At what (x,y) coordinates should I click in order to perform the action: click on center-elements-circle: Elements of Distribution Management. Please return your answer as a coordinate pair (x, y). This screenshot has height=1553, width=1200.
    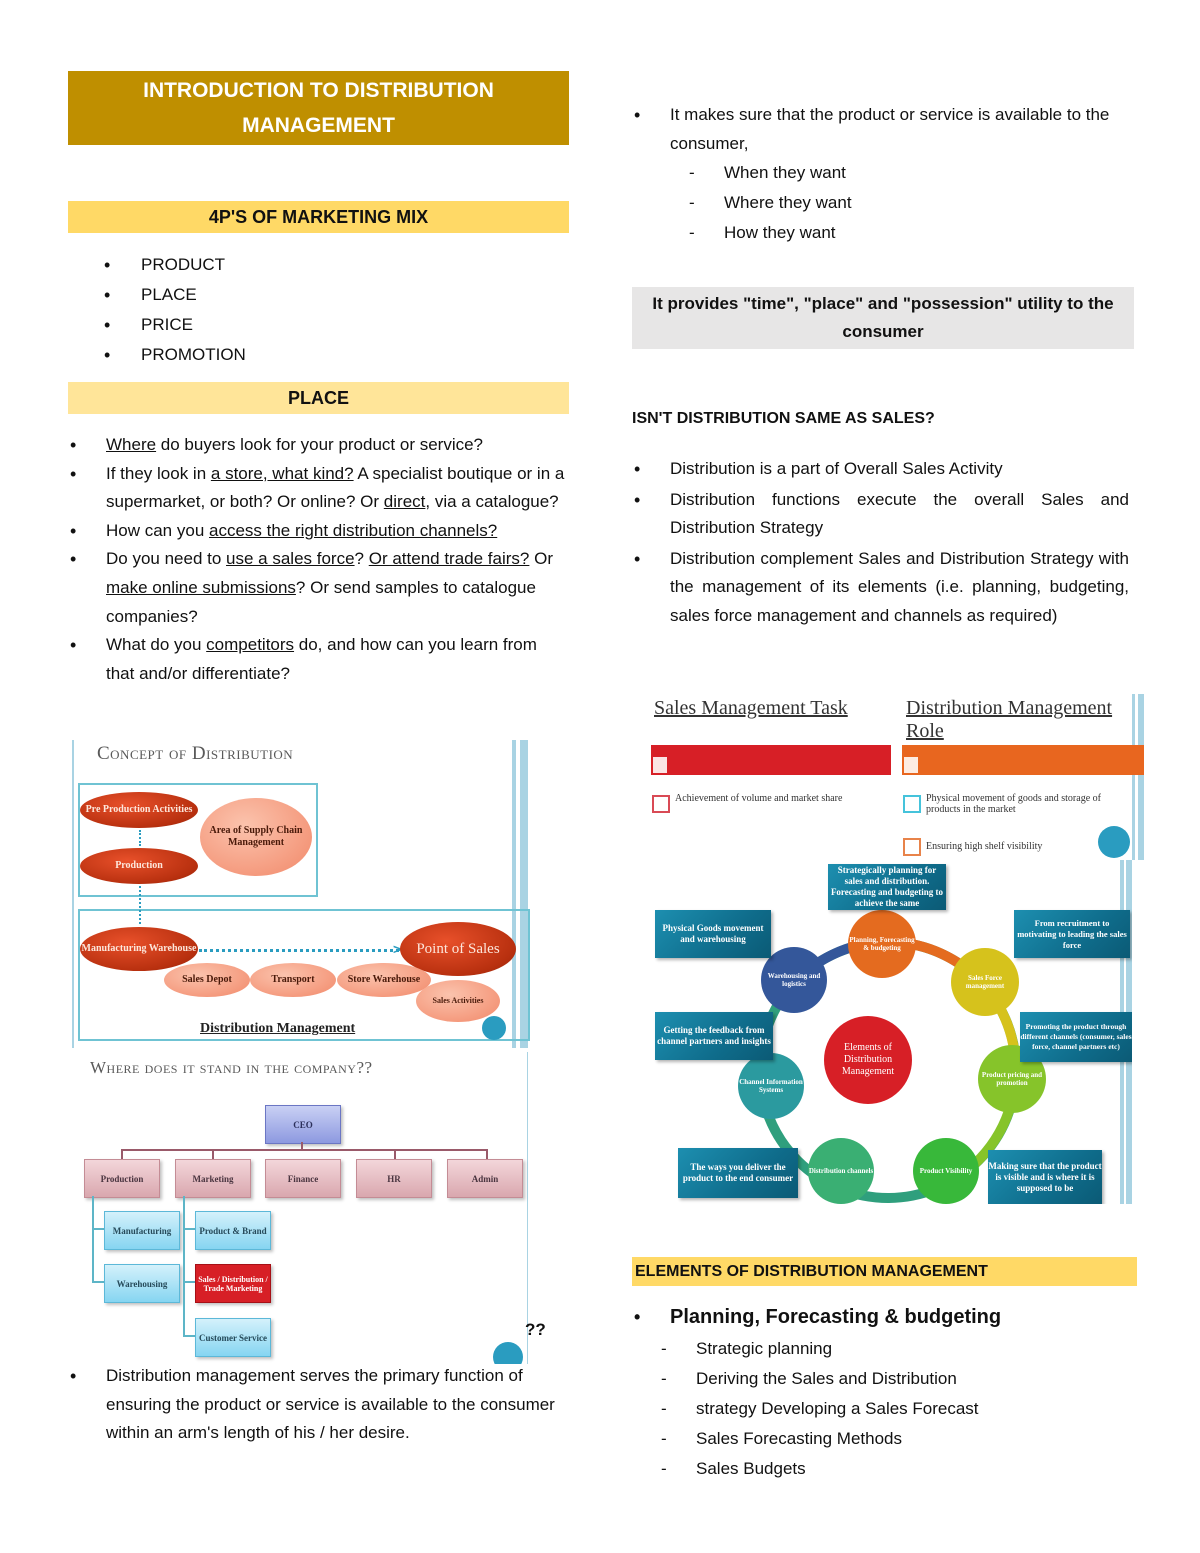
    Looking at the image, I should click on (868, 1060).